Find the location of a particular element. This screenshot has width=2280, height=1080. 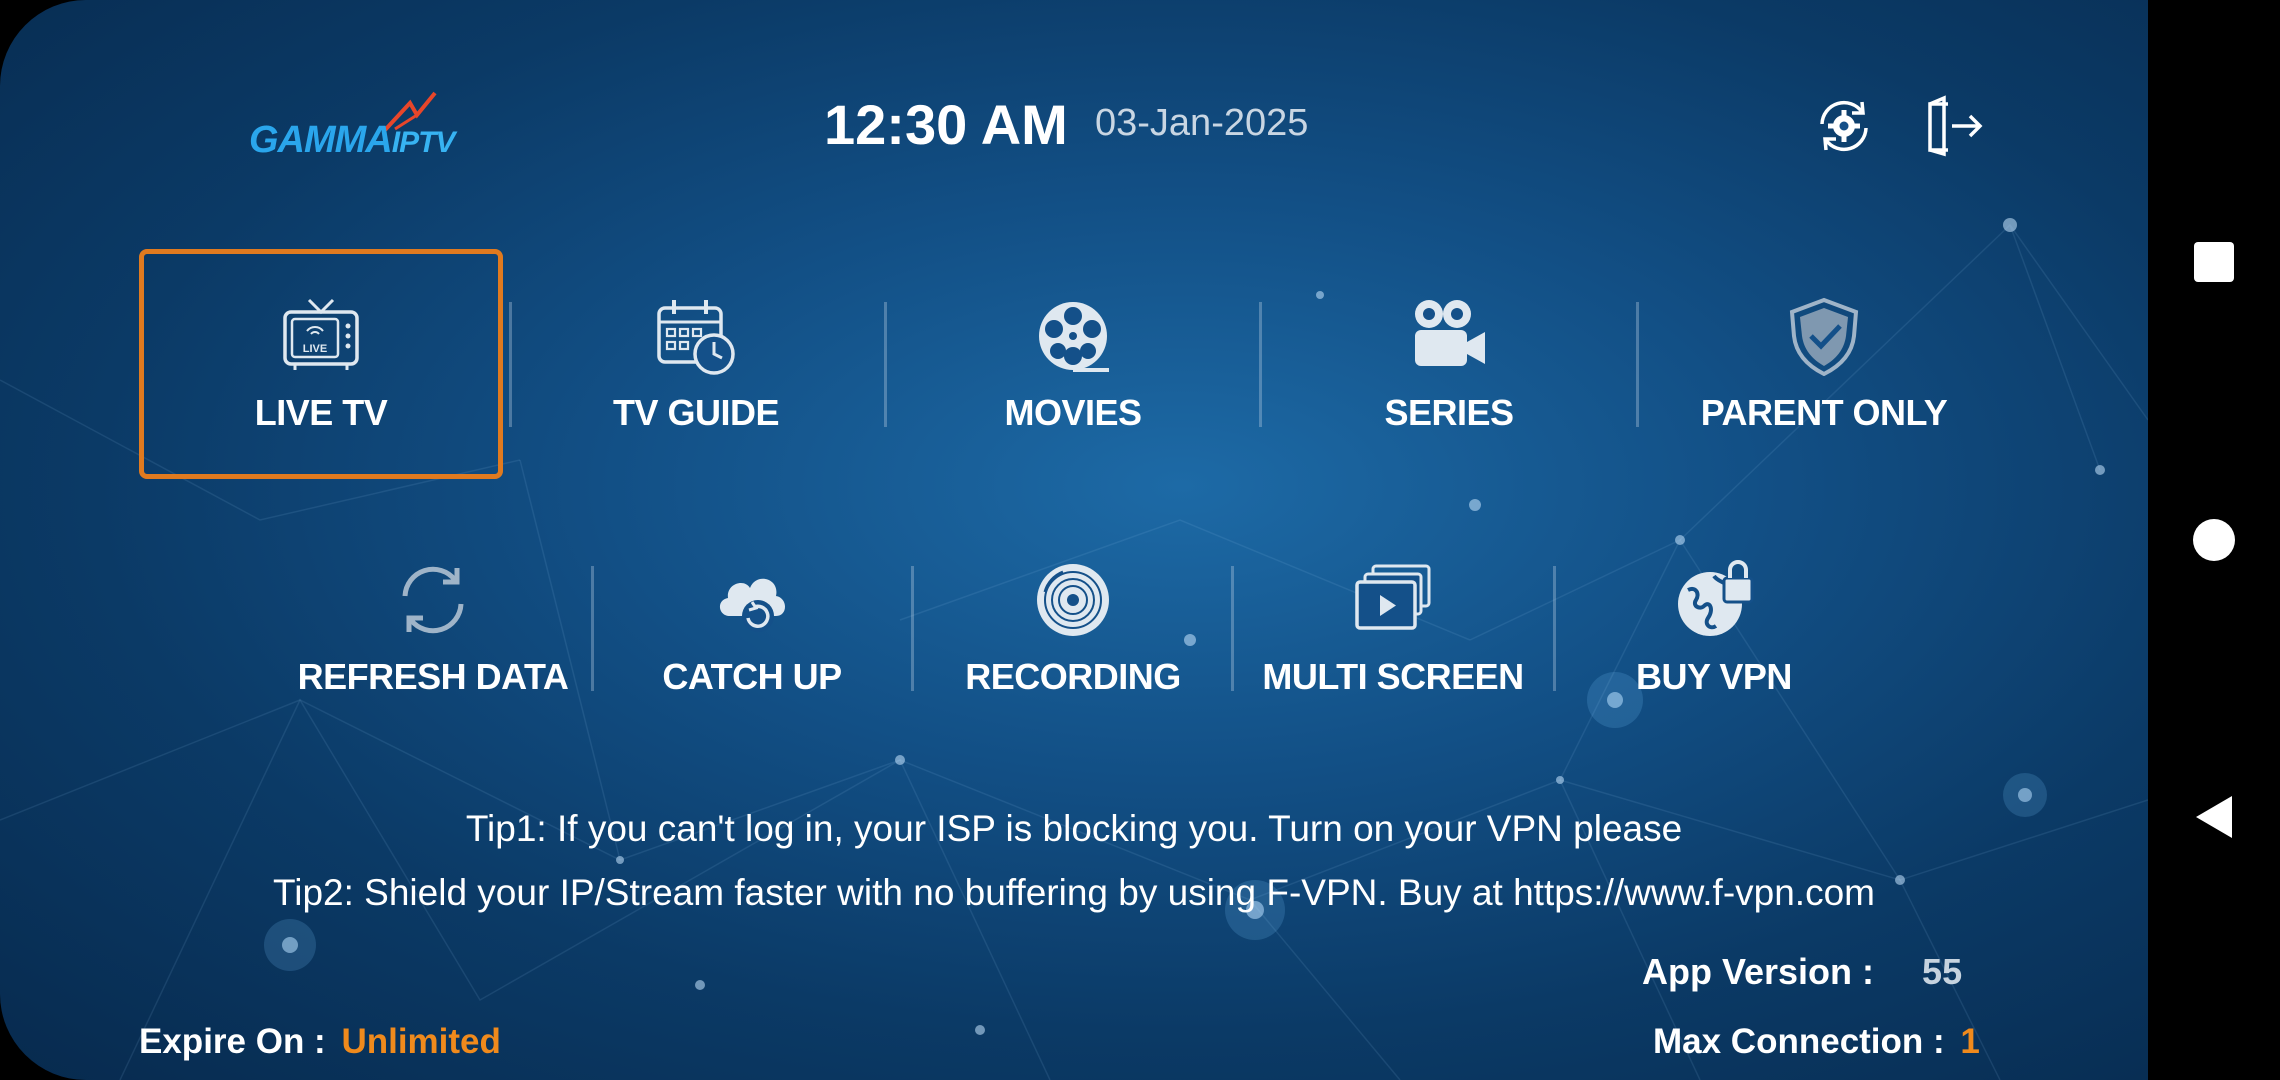

logout-door-icon is located at coordinates (1954, 126).